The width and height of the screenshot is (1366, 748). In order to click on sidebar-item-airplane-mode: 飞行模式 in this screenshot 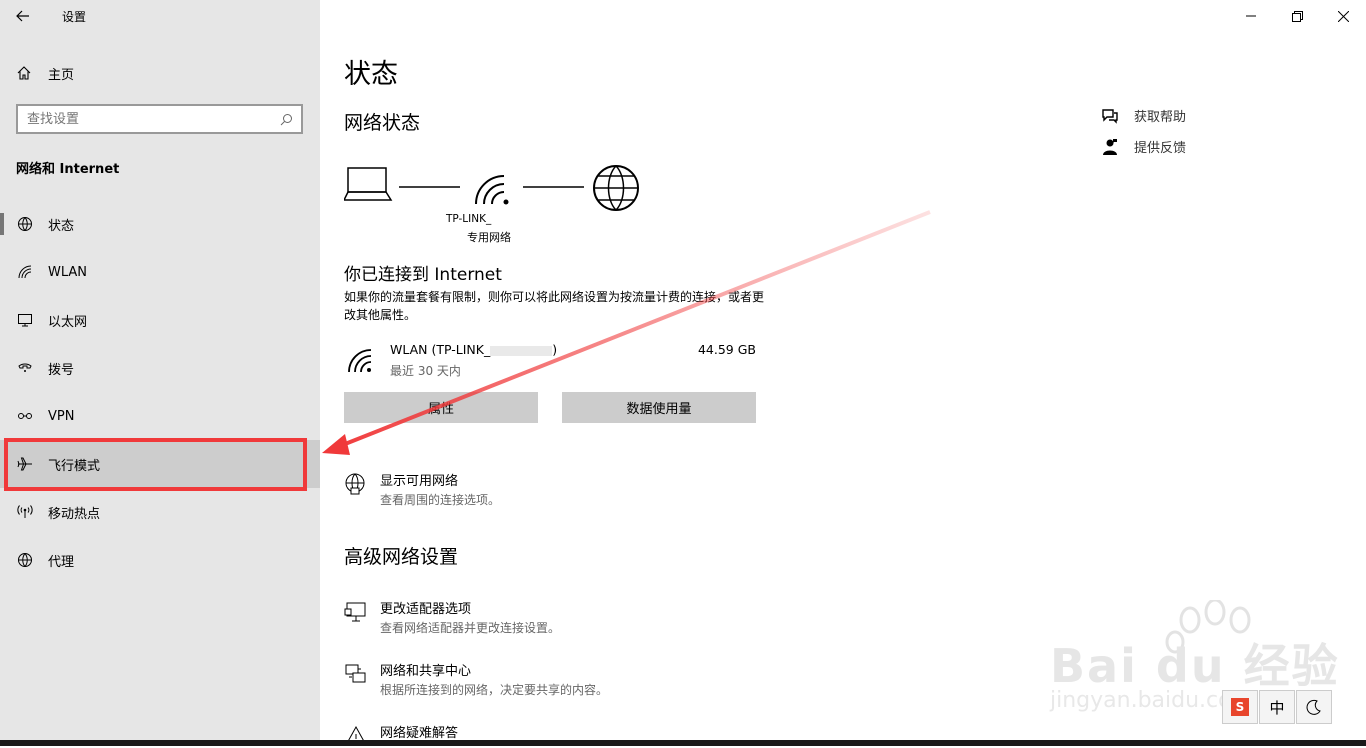, I will do `click(160, 464)`.